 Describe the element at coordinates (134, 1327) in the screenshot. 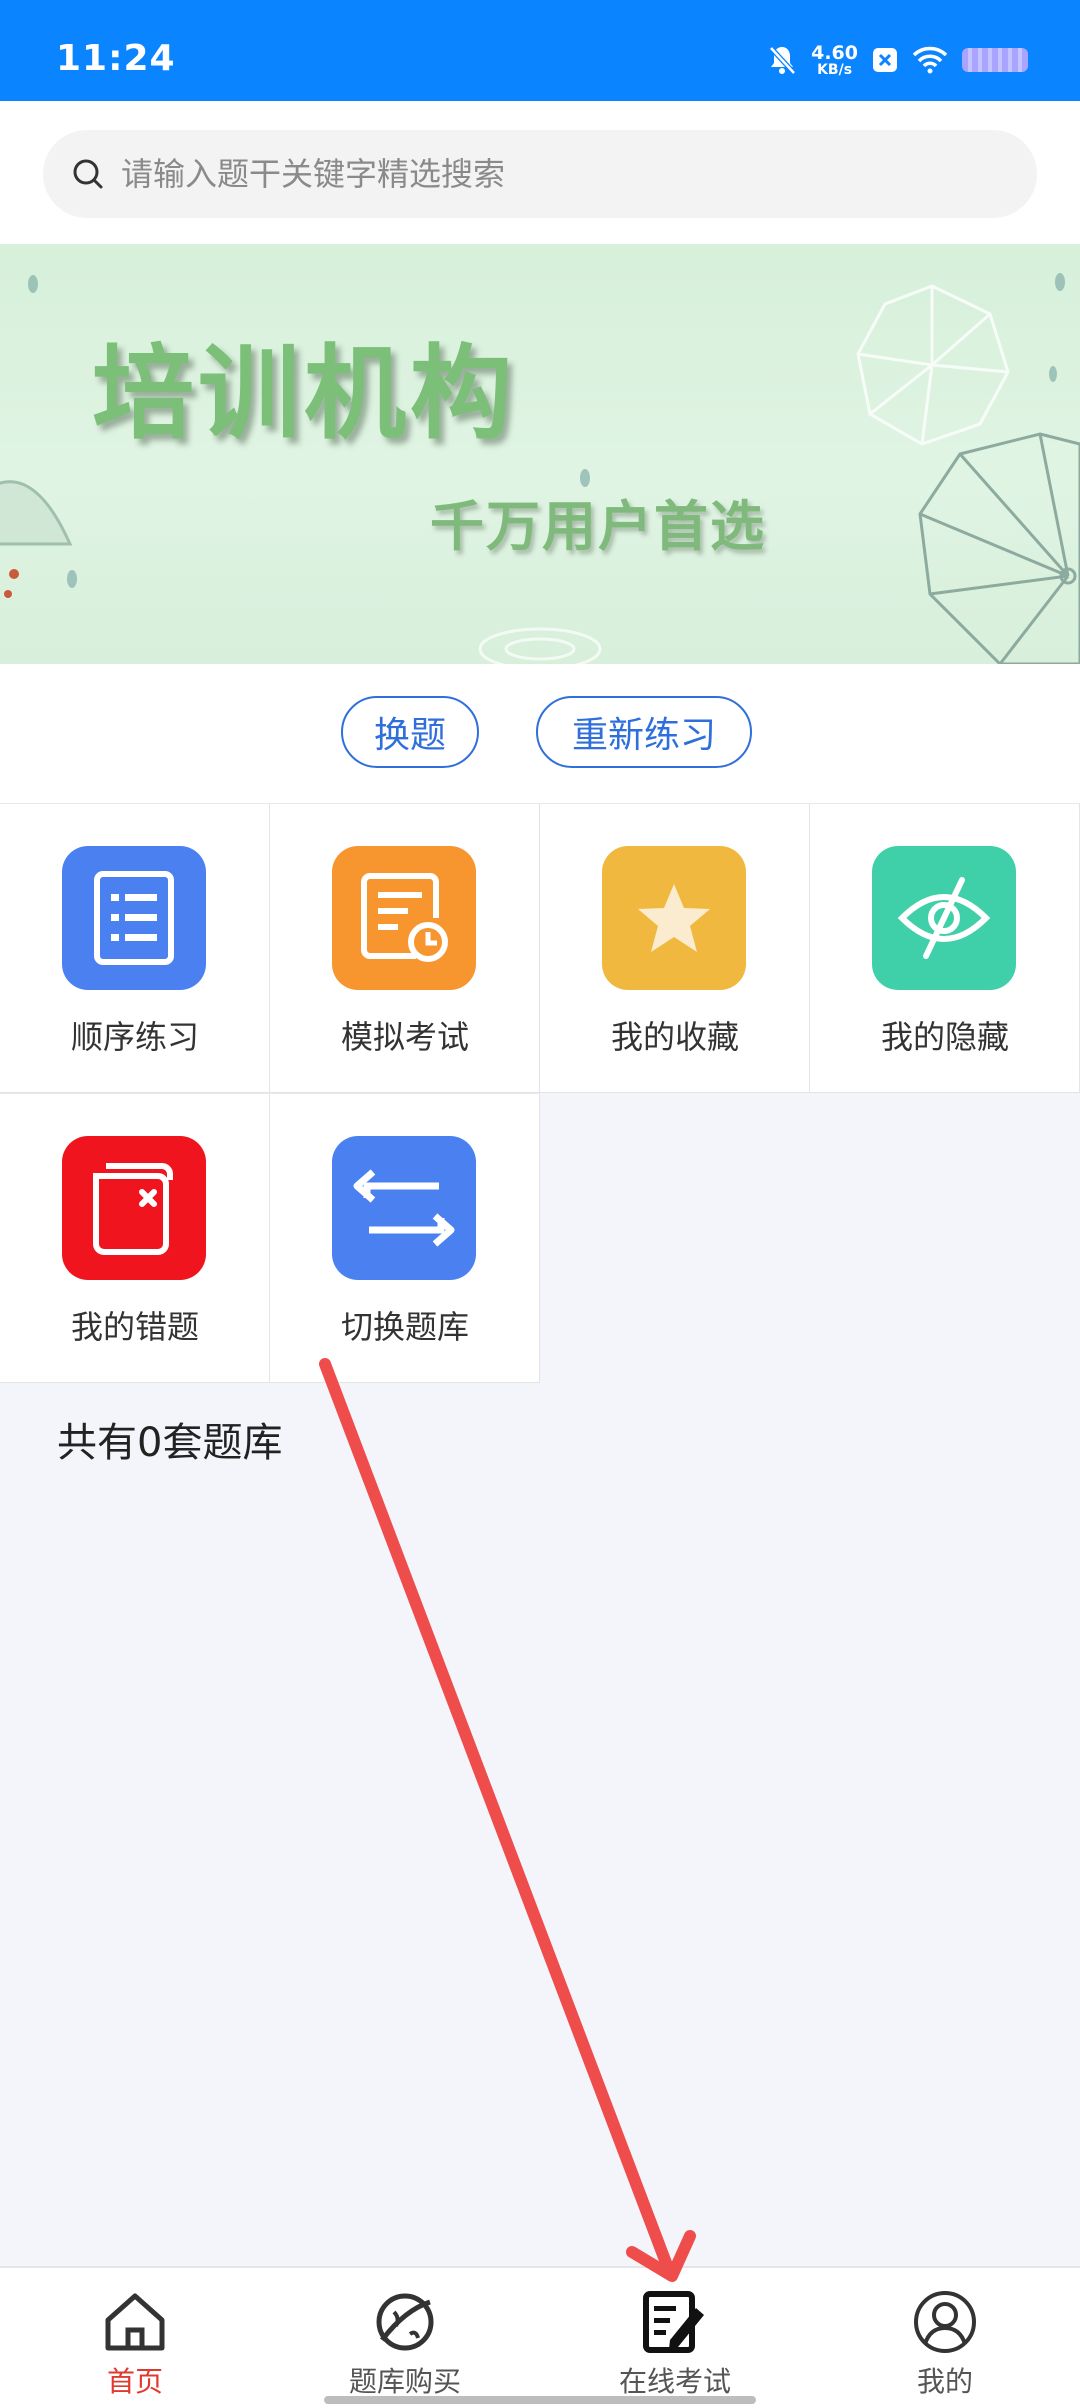

I see `grid-item-label: 我的错题` at that location.